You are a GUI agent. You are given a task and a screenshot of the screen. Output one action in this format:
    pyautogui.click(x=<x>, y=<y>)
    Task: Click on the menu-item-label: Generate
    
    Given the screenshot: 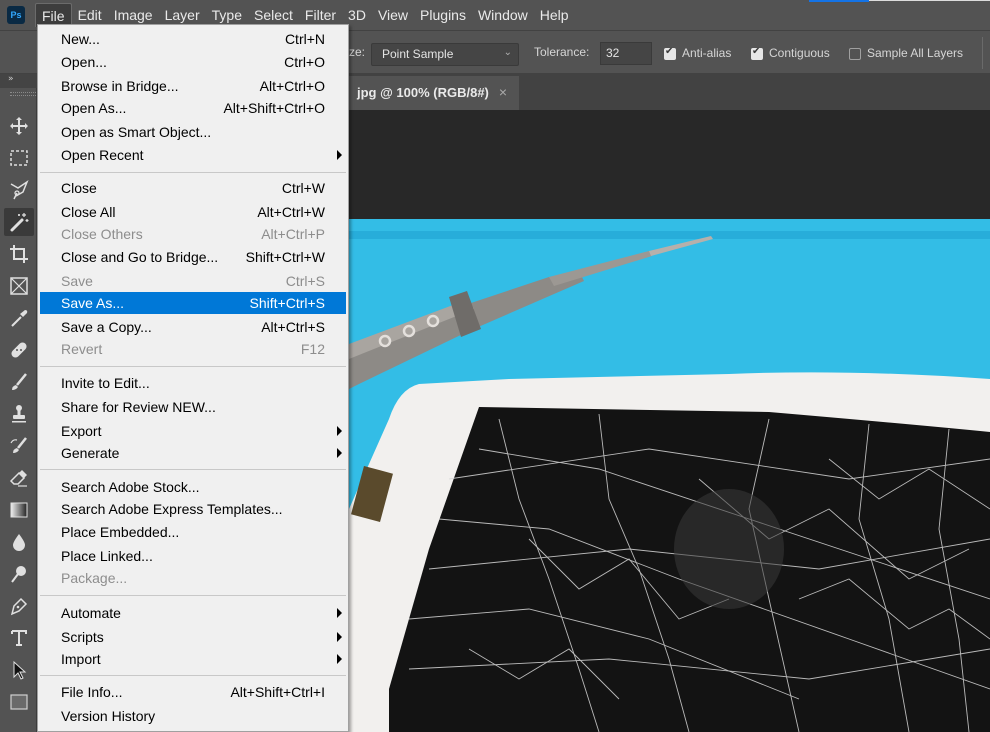 What is the action you would take?
    pyautogui.click(x=90, y=453)
    